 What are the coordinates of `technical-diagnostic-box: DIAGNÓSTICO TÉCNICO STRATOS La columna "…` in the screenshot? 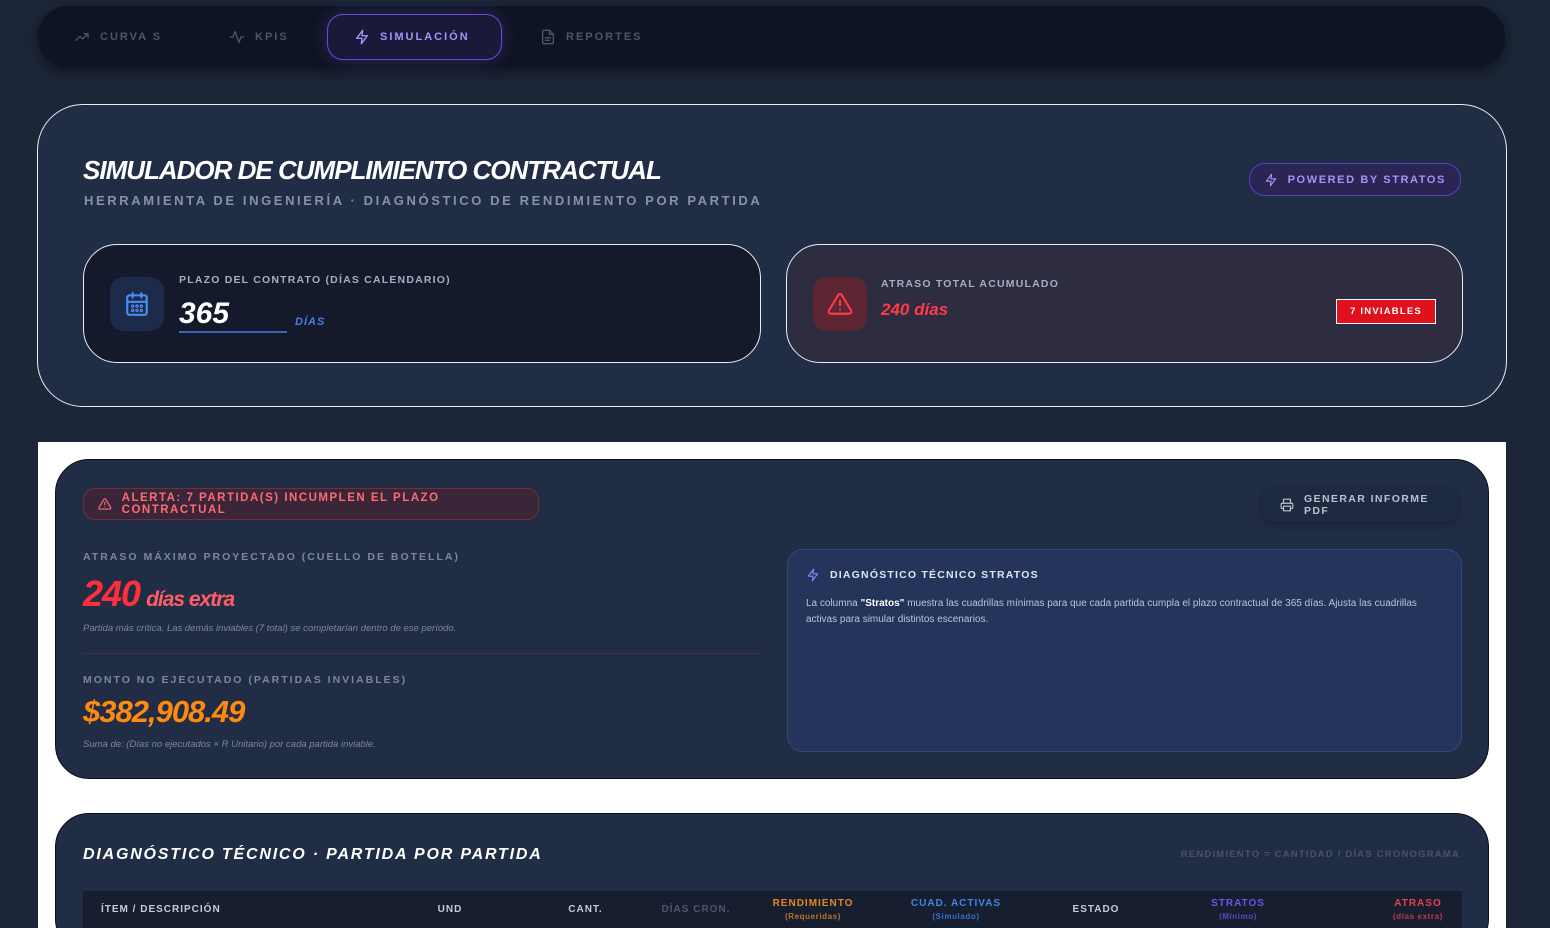 It's located at (1124, 650).